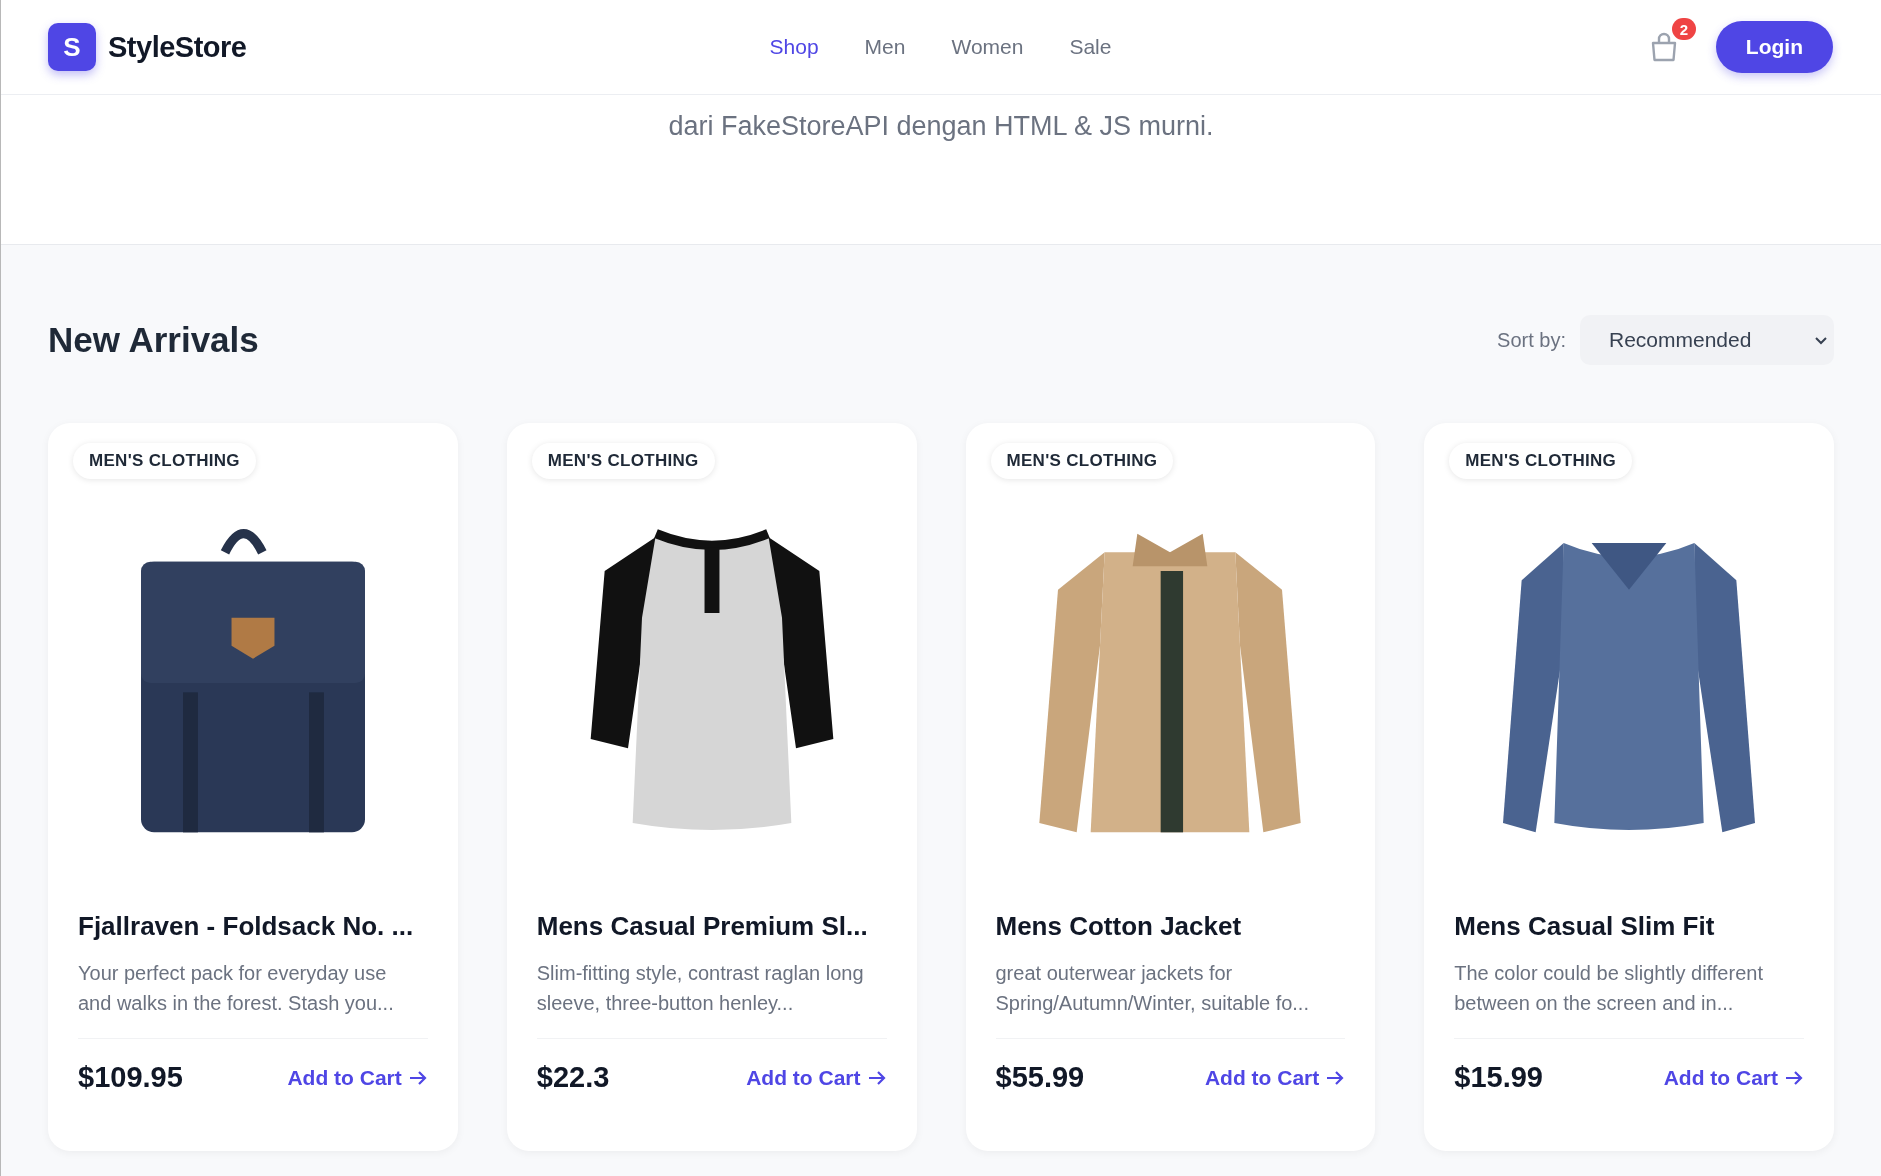 Image resolution: width=1881 pixels, height=1176 pixels. I want to click on nav-link: Sale, so click(1090, 47).